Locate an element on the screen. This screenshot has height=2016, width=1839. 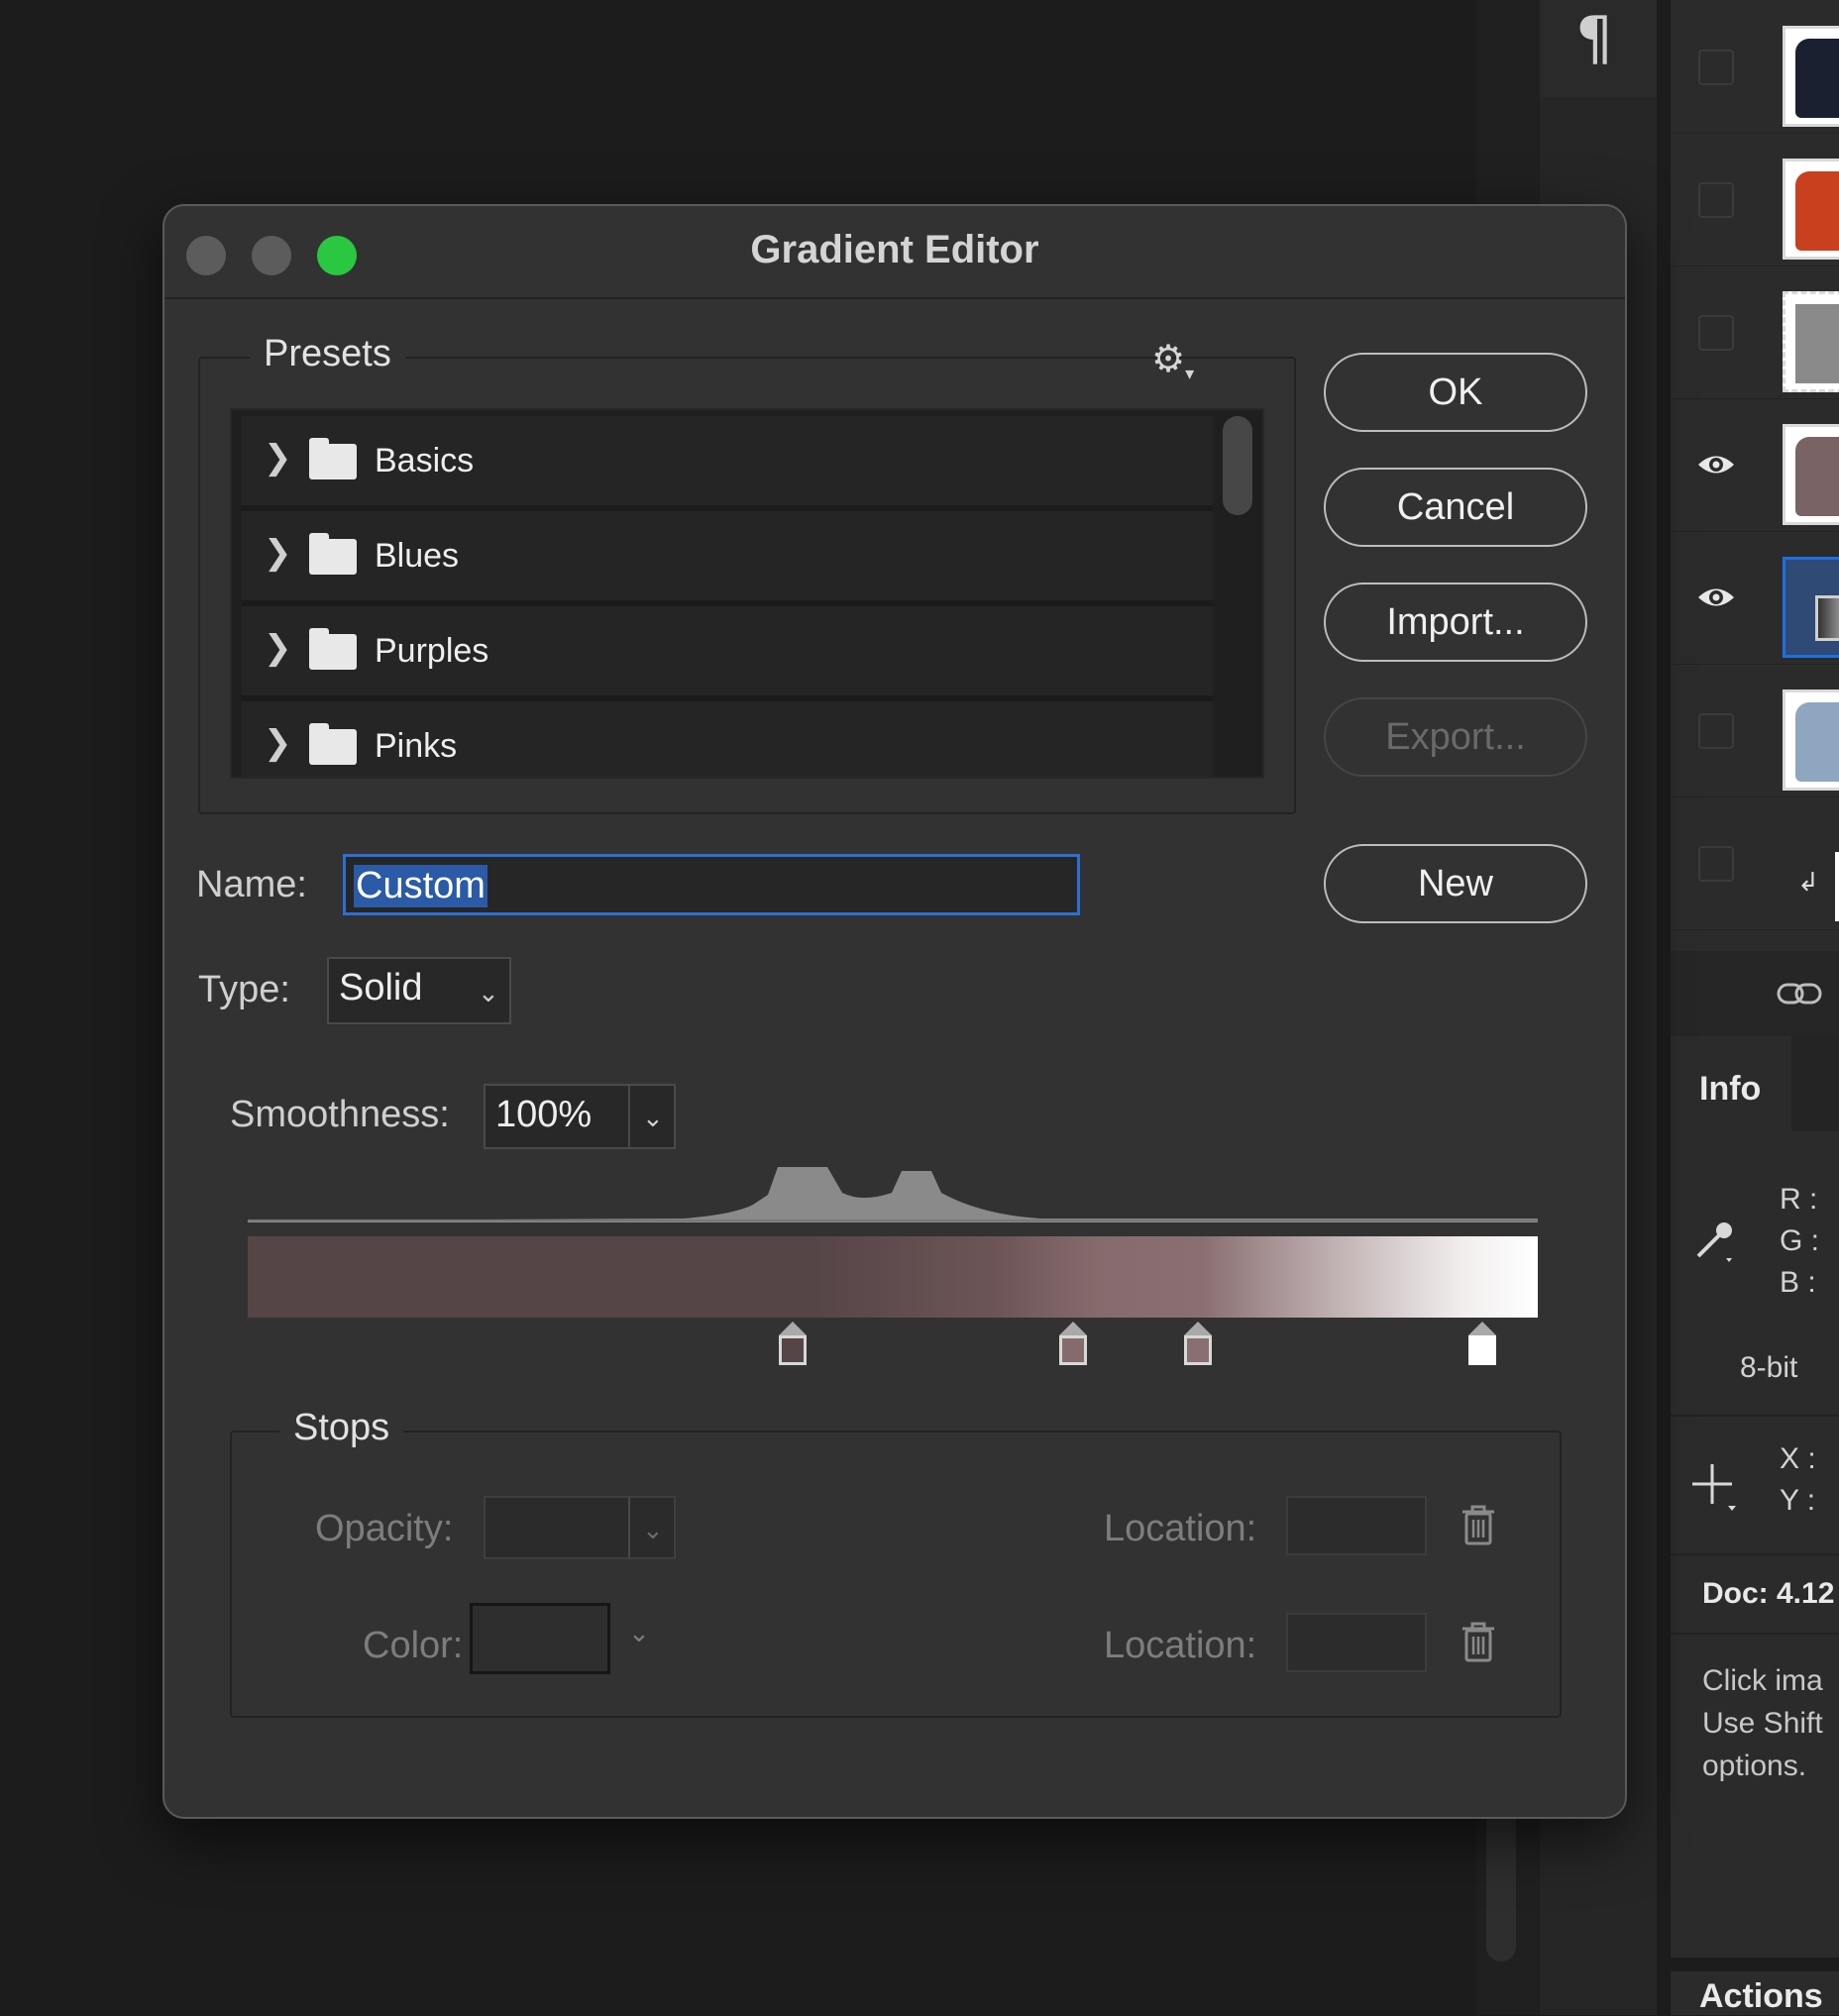
eyedropper-icon is located at coordinates (1715, 1240).